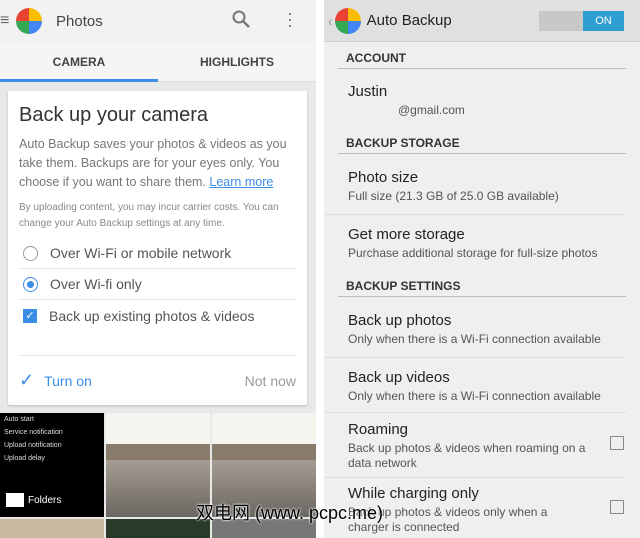 Image resolution: width=640 pixels, height=538 pixels. What do you see at coordinates (409, 20) in the screenshot?
I see `screen-title: Auto Backup` at bounding box center [409, 20].